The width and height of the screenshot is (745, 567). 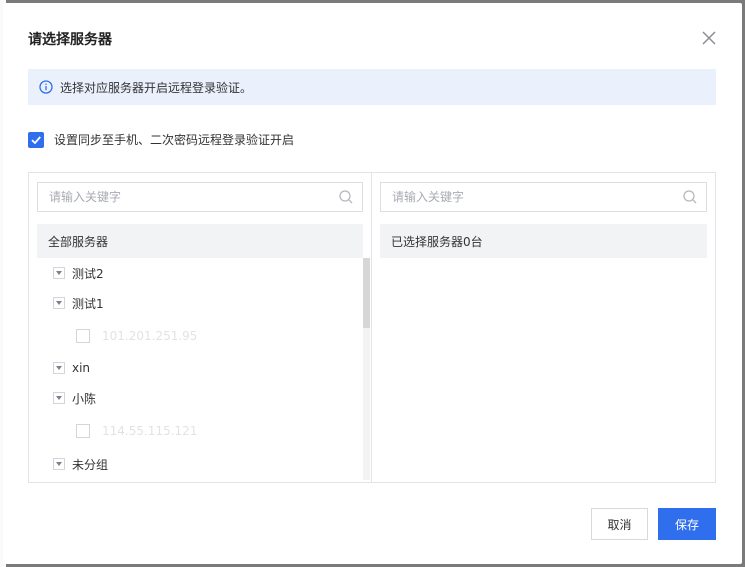 I want to click on tree-group-label: 未分组, so click(x=90, y=464).